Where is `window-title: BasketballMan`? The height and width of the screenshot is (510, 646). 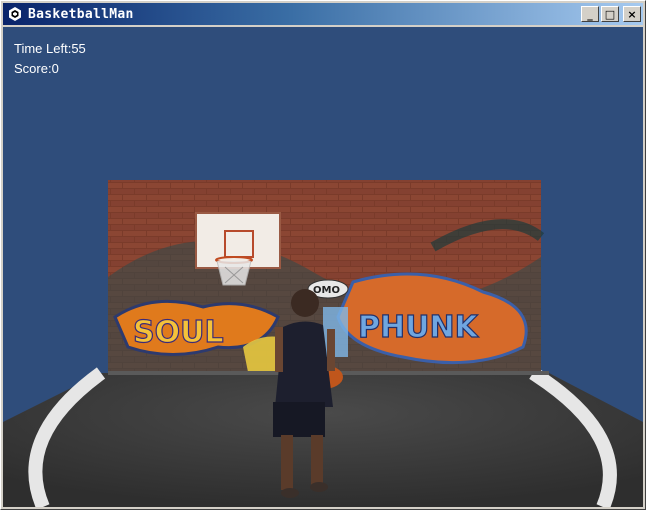
window-title: BasketballMan is located at coordinates (81, 14).